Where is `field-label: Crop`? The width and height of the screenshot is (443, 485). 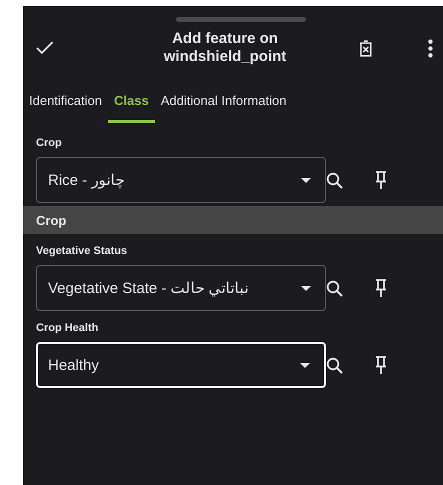
field-label: Crop is located at coordinates (49, 143).